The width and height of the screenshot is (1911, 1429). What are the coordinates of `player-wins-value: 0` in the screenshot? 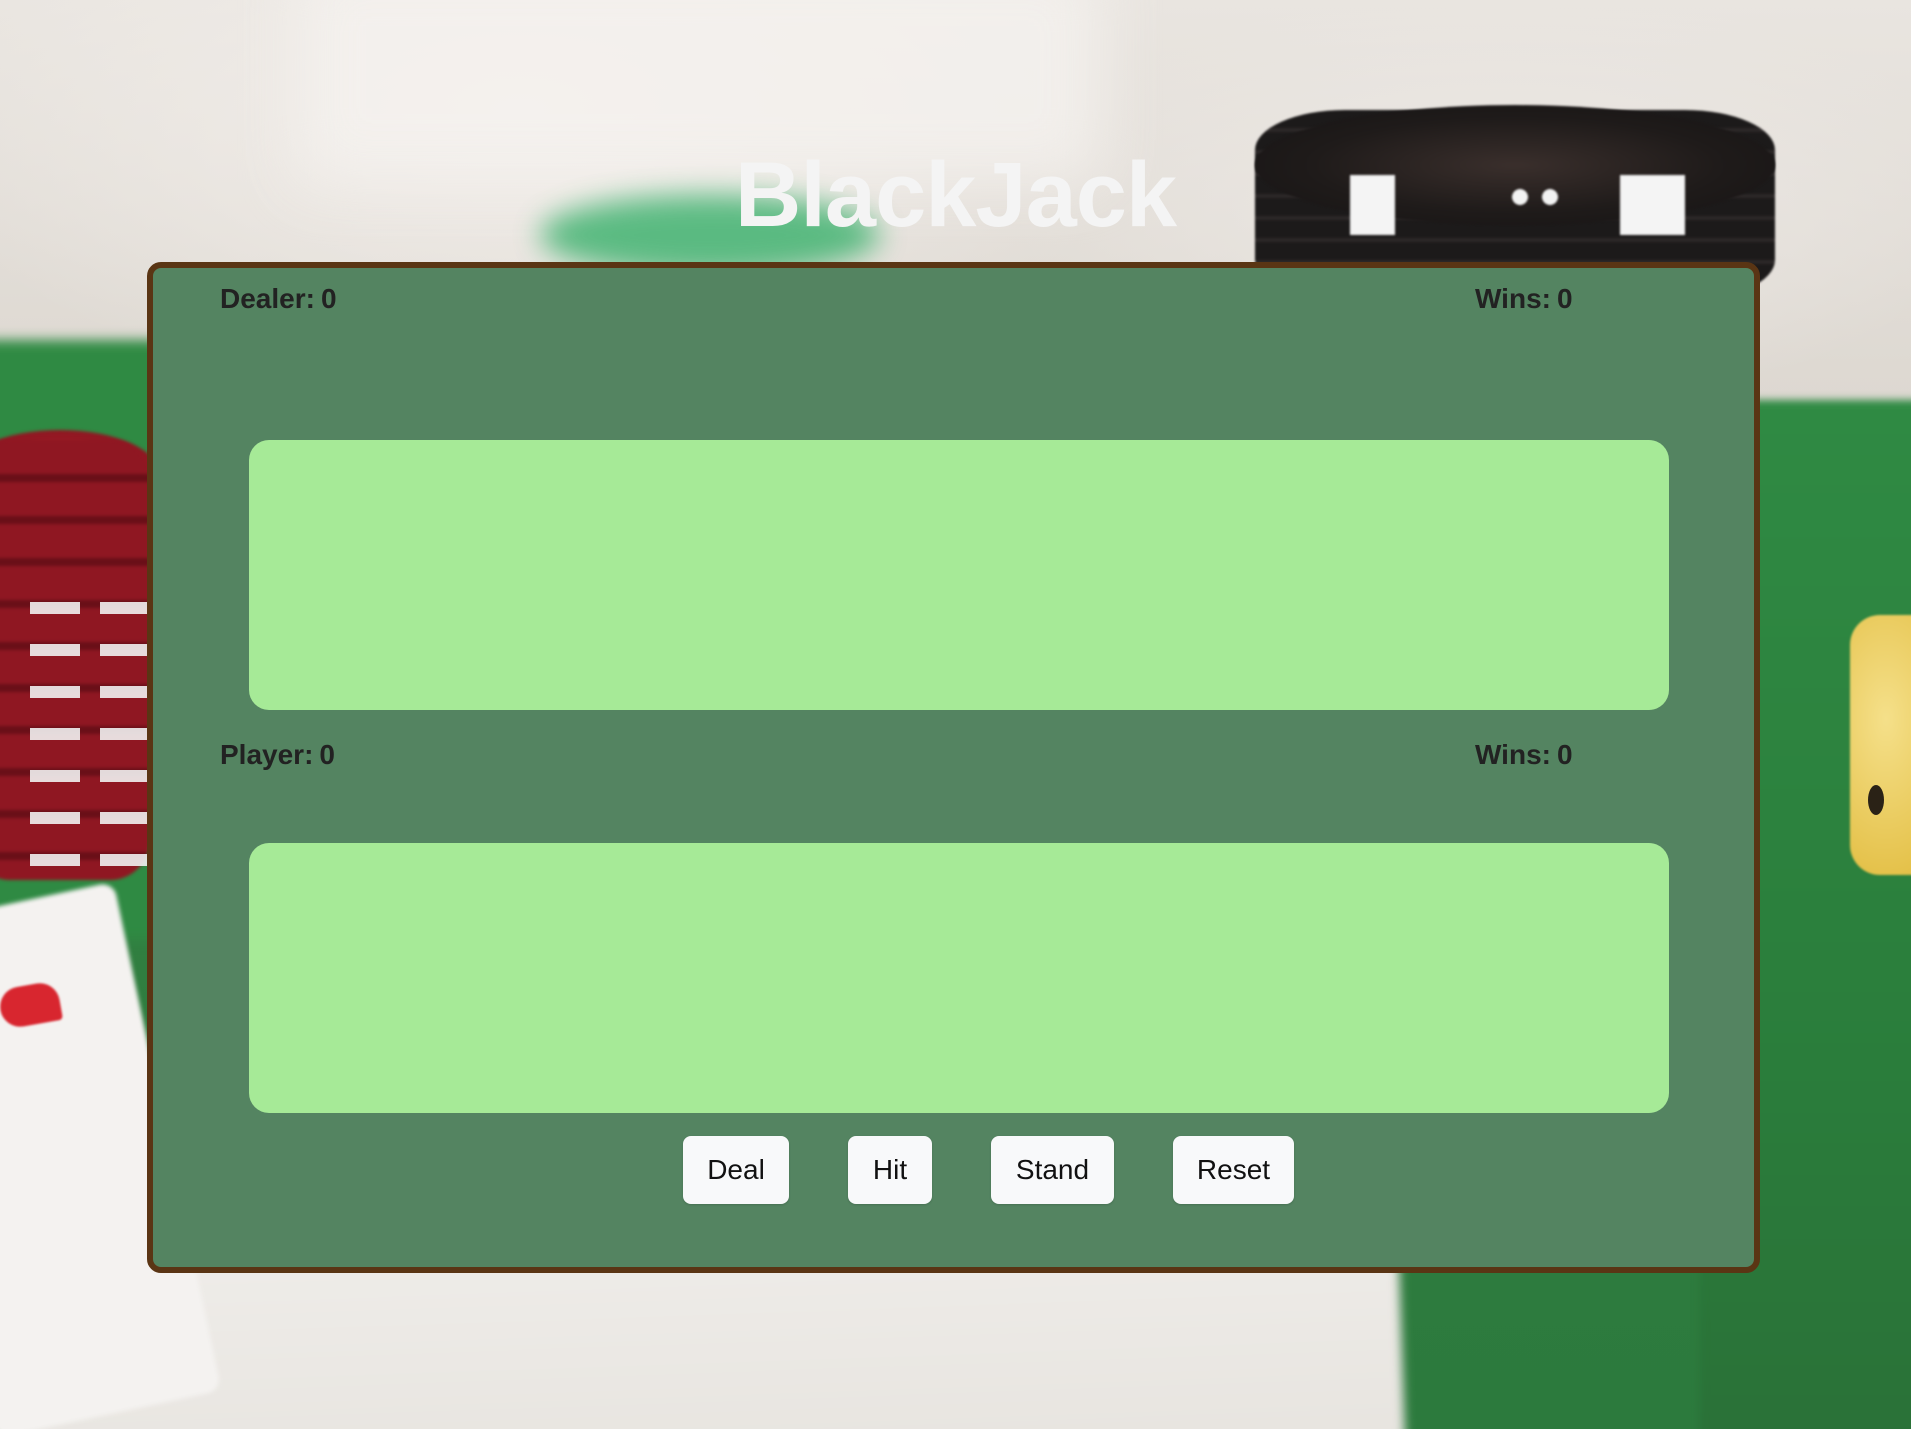 It's located at (1564, 754).